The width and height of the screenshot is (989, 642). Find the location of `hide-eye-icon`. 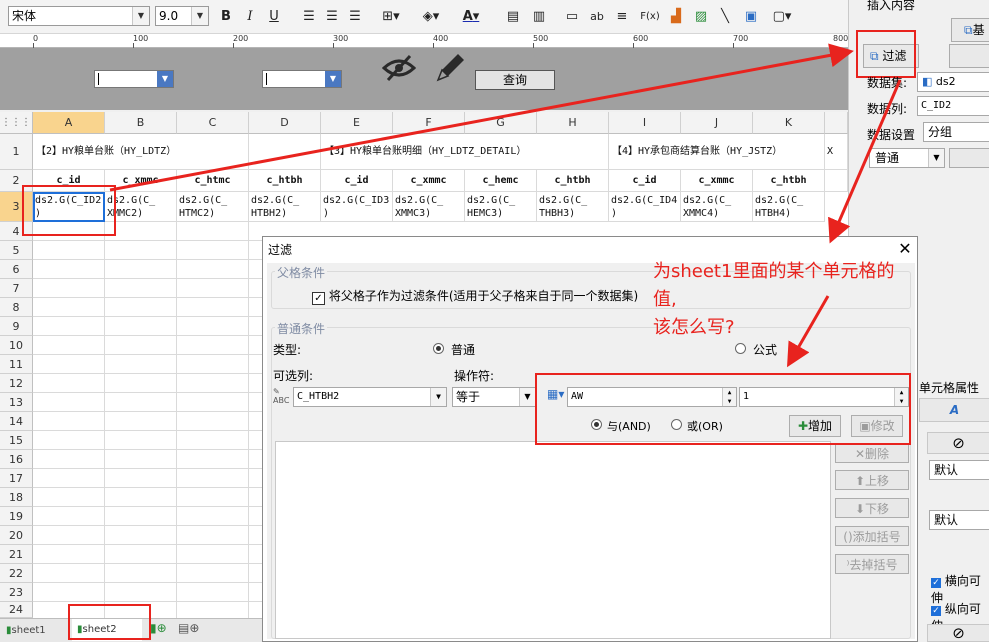

hide-eye-icon is located at coordinates (399, 68).